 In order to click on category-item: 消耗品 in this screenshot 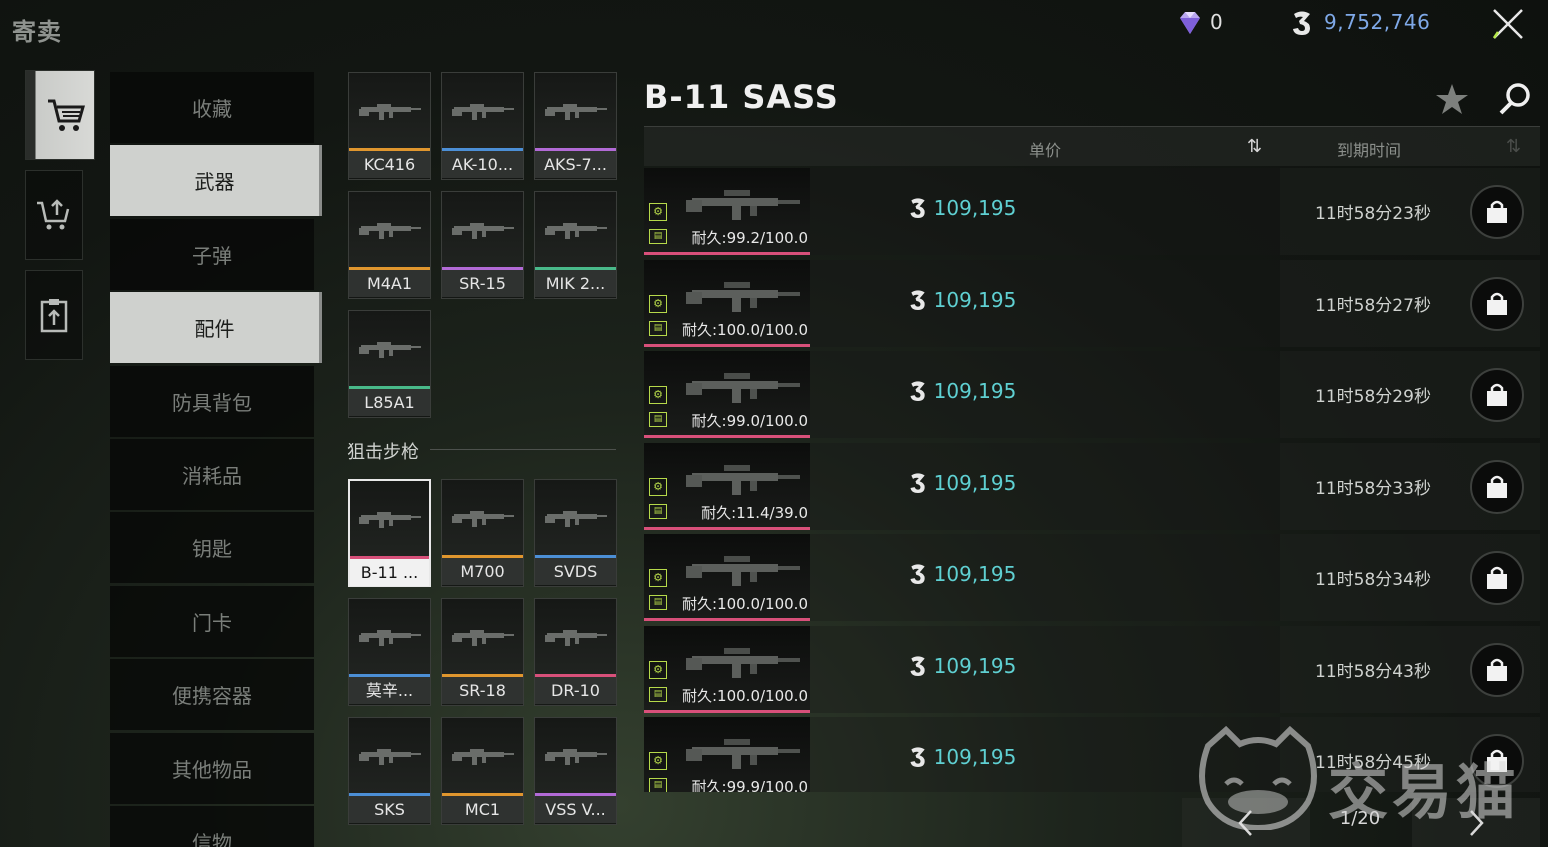, I will do `click(212, 474)`.